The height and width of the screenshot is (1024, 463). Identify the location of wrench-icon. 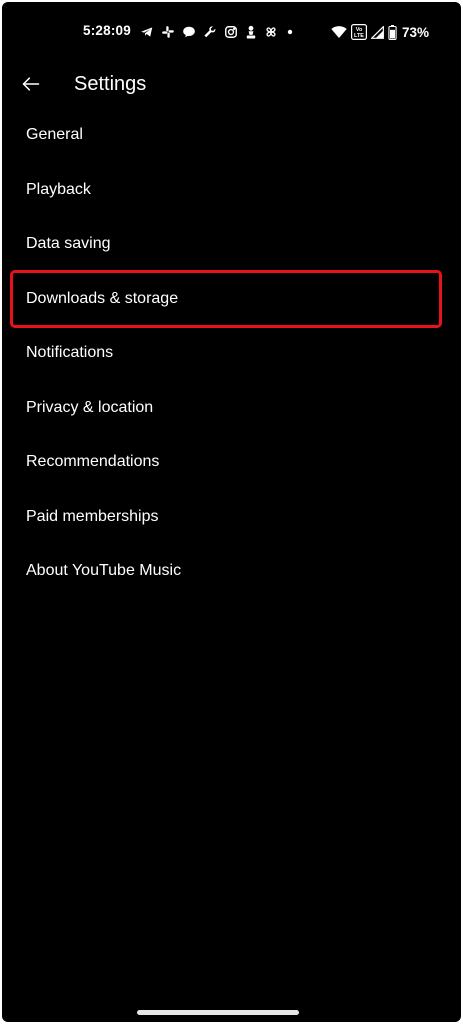
(210, 32).